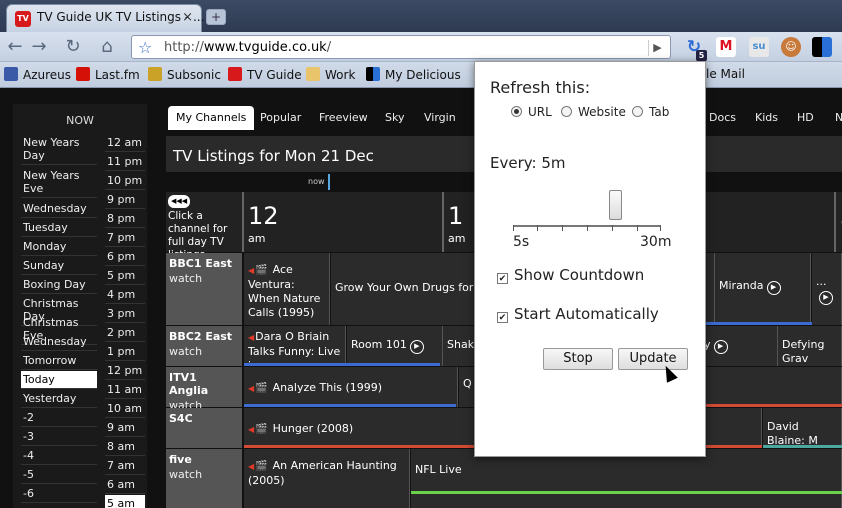 The width and height of the screenshot is (842, 508). I want to click on interval-slider-thumb, so click(615, 205).